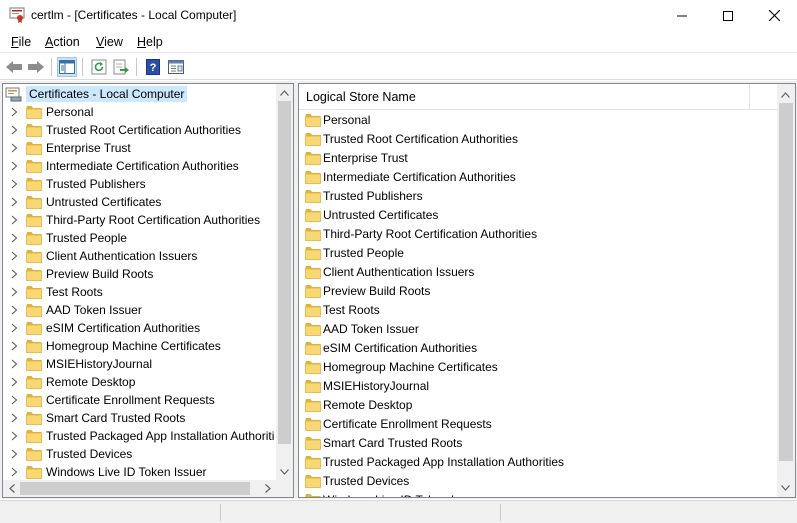 Image resolution: width=797 pixels, height=523 pixels. What do you see at coordinates (140, 472) in the screenshot?
I see `tree-item: Windows Live ID Token Issuer` at bounding box center [140, 472].